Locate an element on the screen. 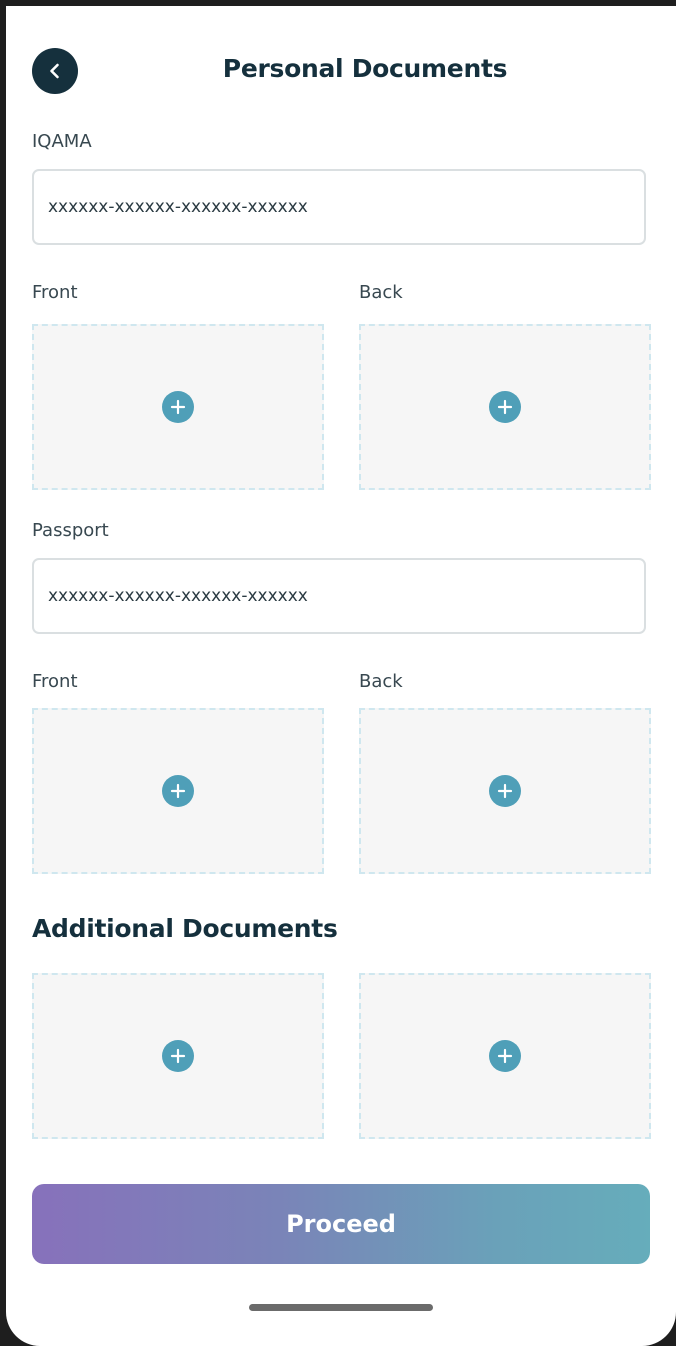  iqama-front-label: Front is located at coordinates (55, 292).